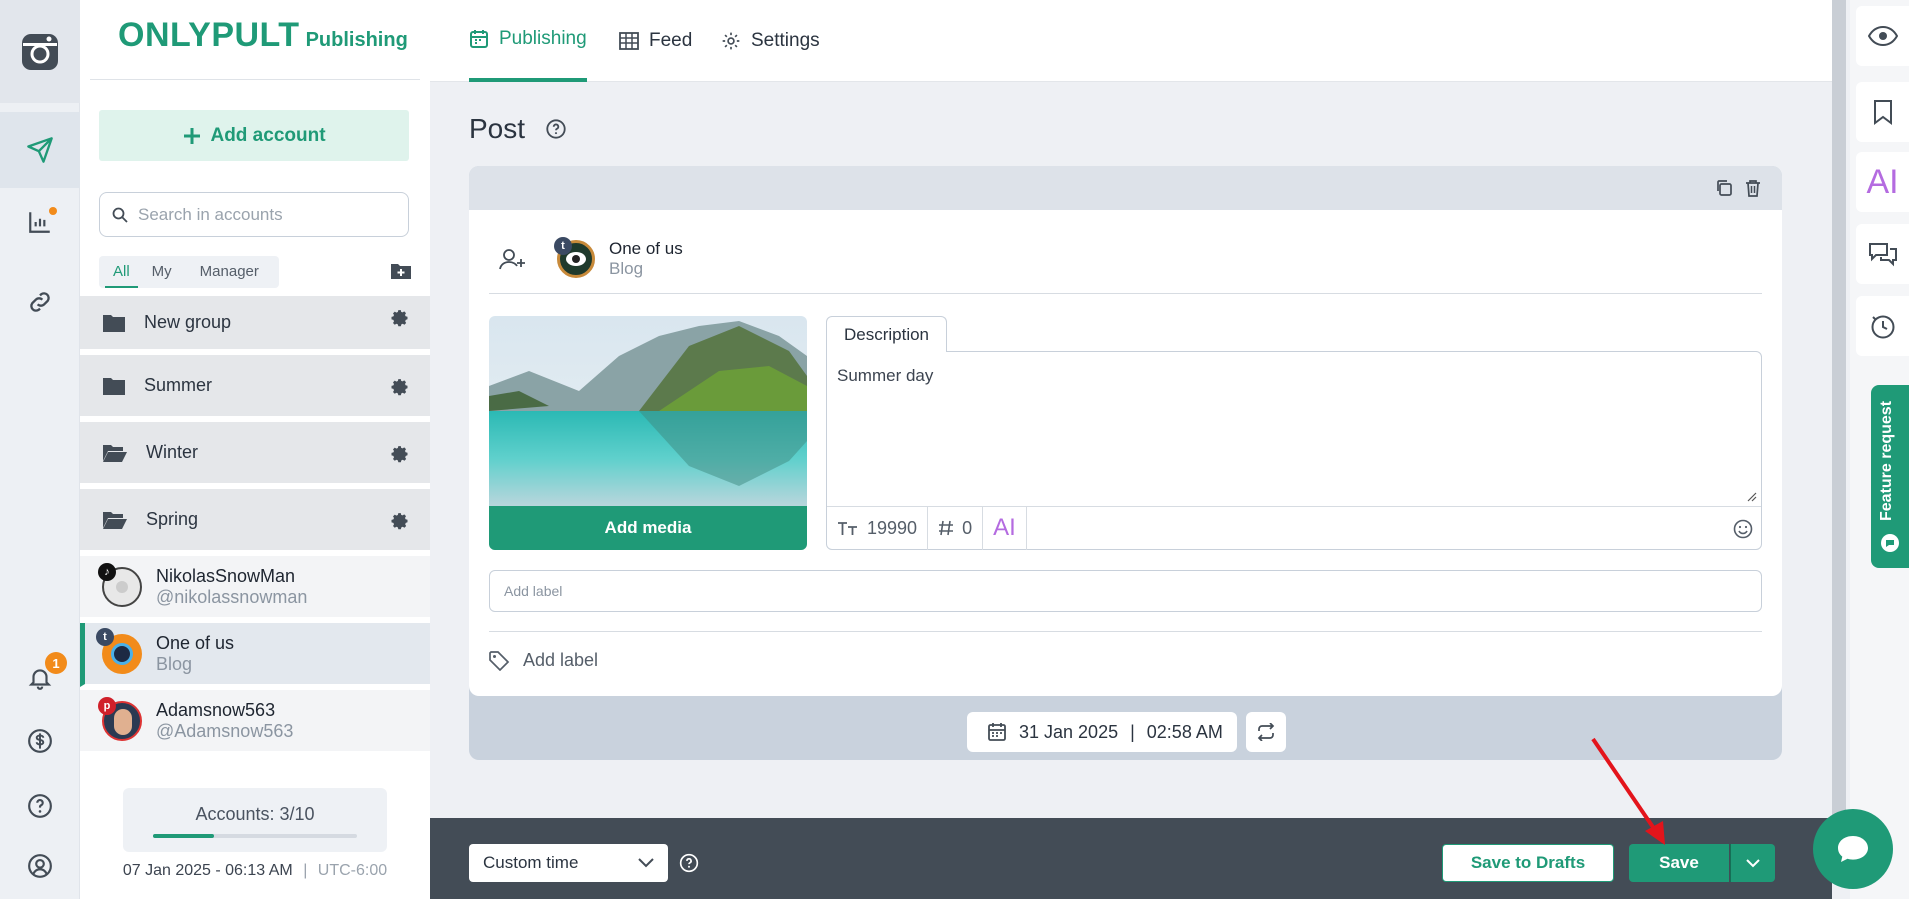 This screenshot has height=899, width=1909. I want to click on link-nav-icon, so click(40, 302).